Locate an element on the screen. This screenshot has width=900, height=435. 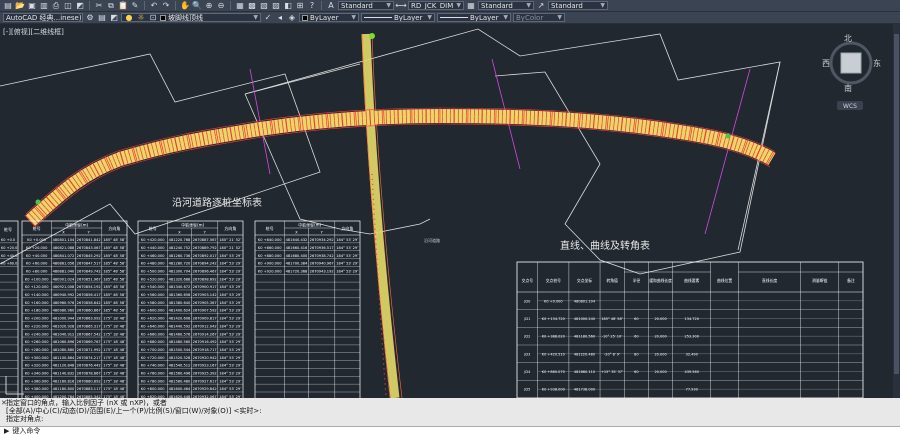
open-file-icon: 📂 is located at coordinates (20, 5).